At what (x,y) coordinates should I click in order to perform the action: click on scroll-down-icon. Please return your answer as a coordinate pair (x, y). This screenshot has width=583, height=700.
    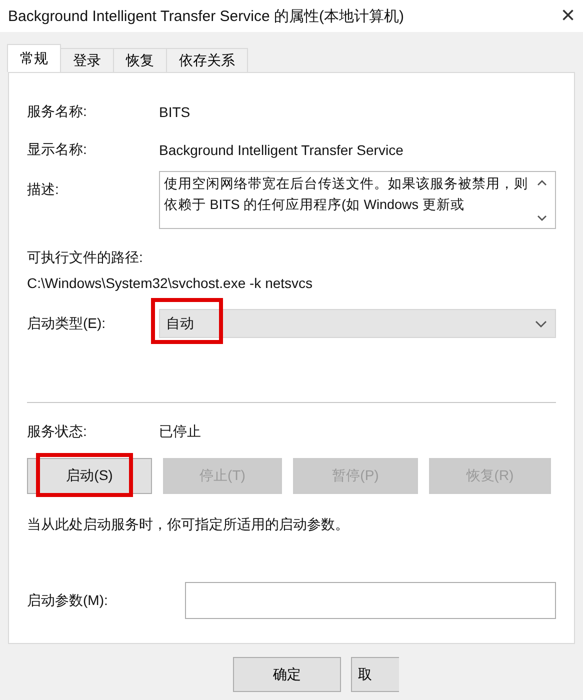
    Looking at the image, I should click on (542, 218).